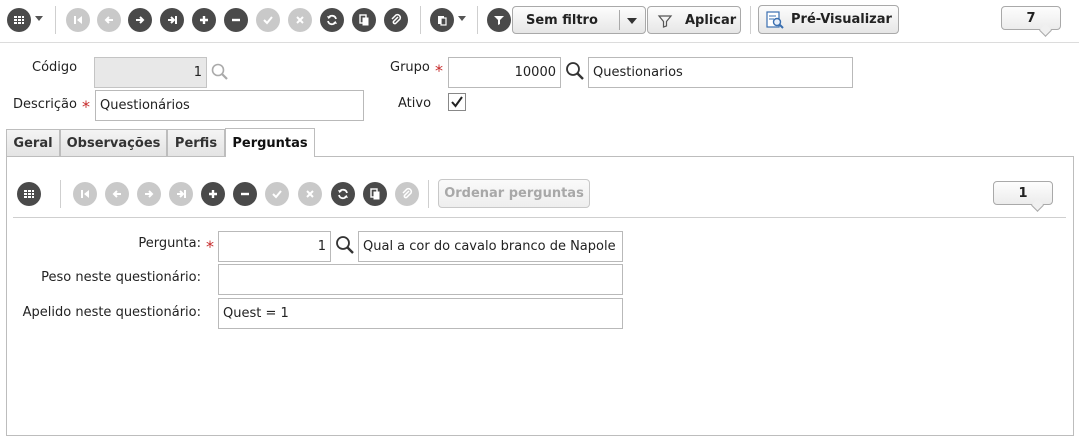 This screenshot has height=440, width=1079. What do you see at coordinates (619, 20) in the screenshot?
I see `dropdown-divider` at bounding box center [619, 20].